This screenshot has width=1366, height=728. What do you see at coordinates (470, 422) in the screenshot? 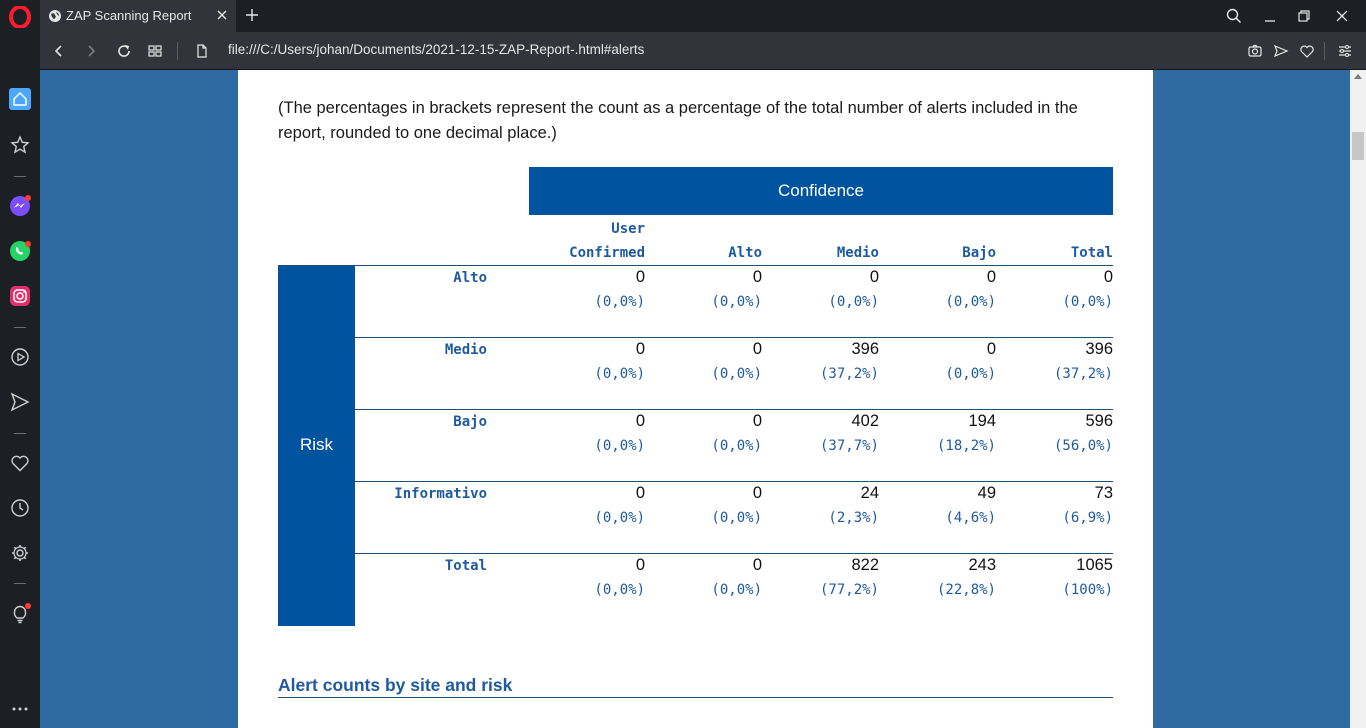
I see `row-label: Bajo` at bounding box center [470, 422].